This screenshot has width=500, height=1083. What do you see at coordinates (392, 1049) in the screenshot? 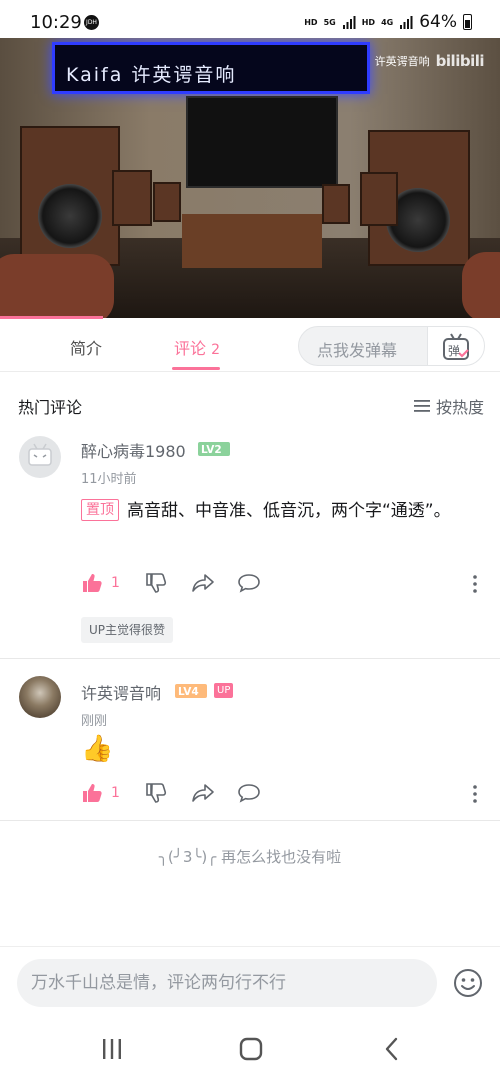
I see `back-icon` at bounding box center [392, 1049].